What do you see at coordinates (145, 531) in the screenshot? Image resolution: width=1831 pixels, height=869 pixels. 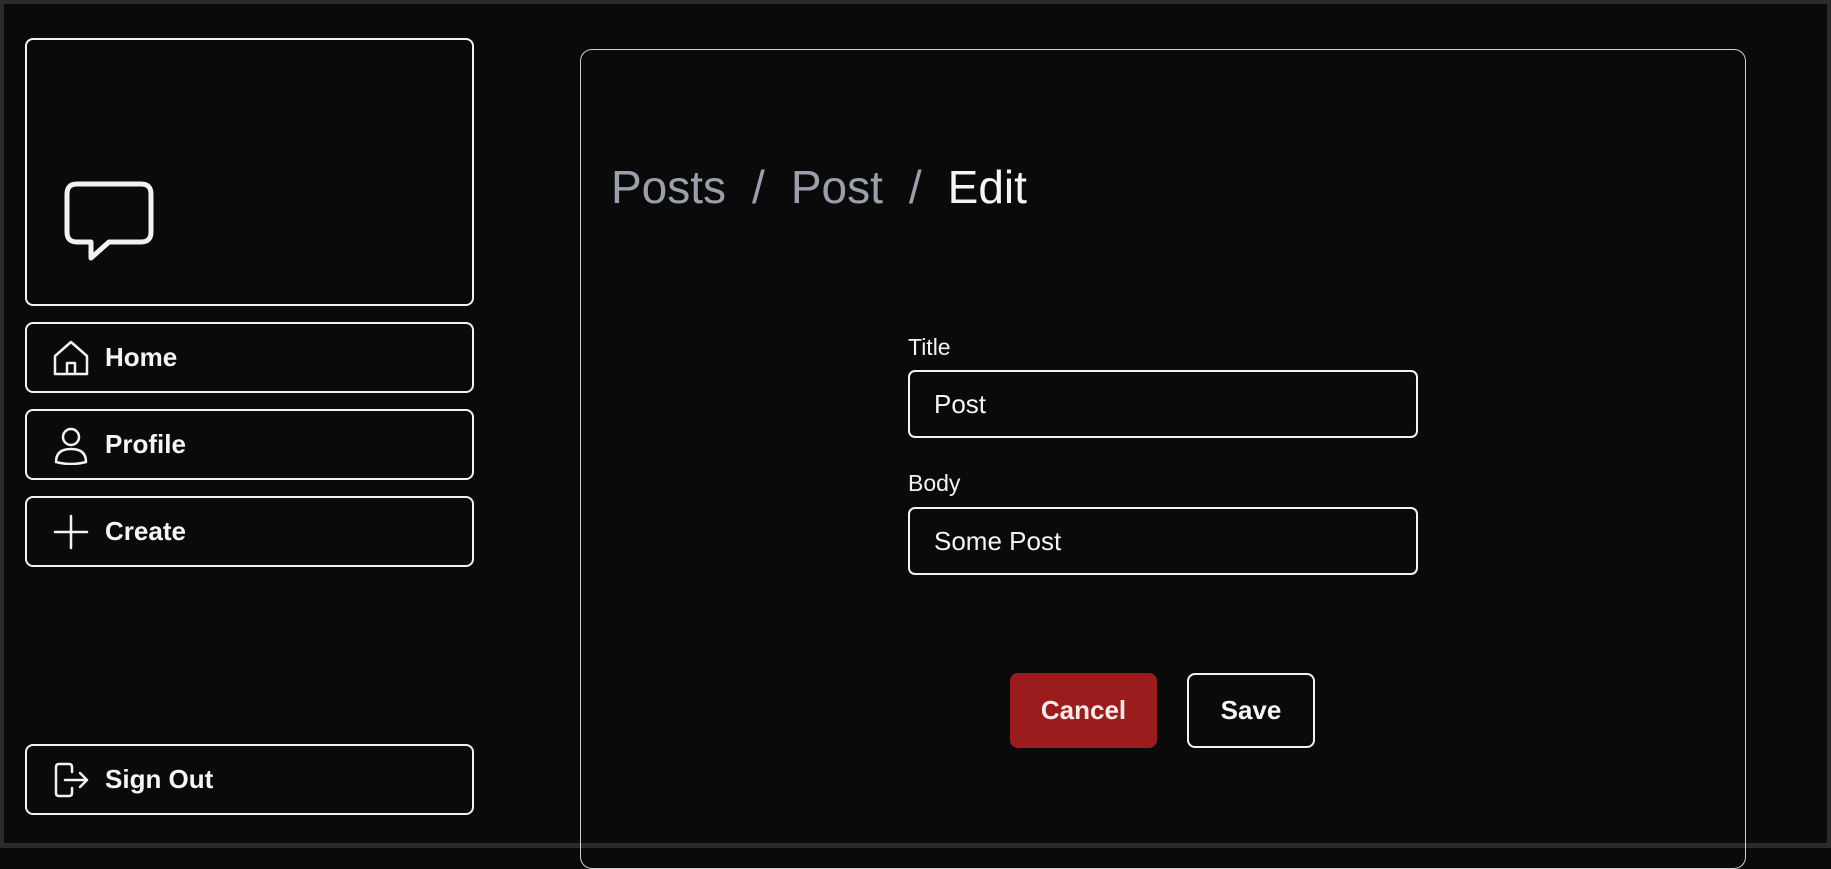 I see `nav-create-label: Create` at bounding box center [145, 531].